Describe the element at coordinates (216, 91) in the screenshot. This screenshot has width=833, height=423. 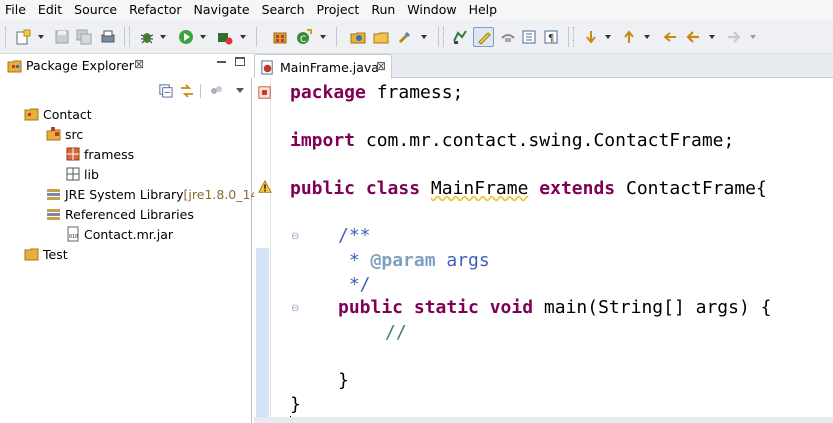
I see `focus-task-icon` at that location.